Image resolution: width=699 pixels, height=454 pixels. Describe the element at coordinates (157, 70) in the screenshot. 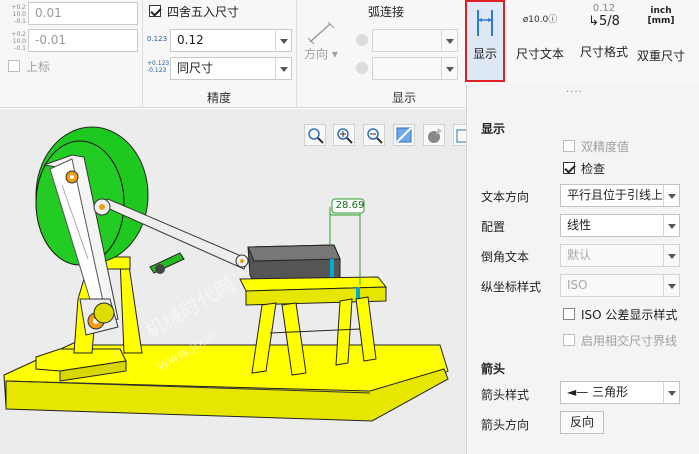

I see `prec-icon2-bot: -0.123` at that location.